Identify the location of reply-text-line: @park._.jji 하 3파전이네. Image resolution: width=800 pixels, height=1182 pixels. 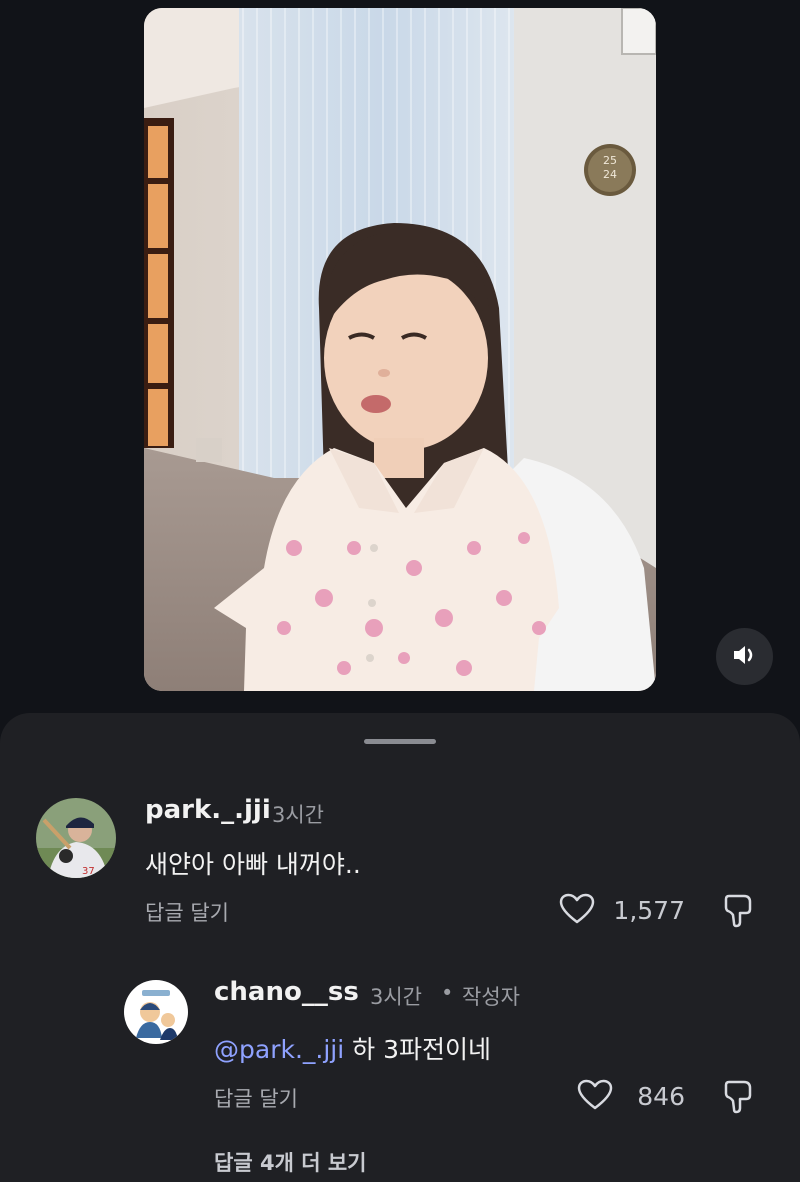
(352, 1048).